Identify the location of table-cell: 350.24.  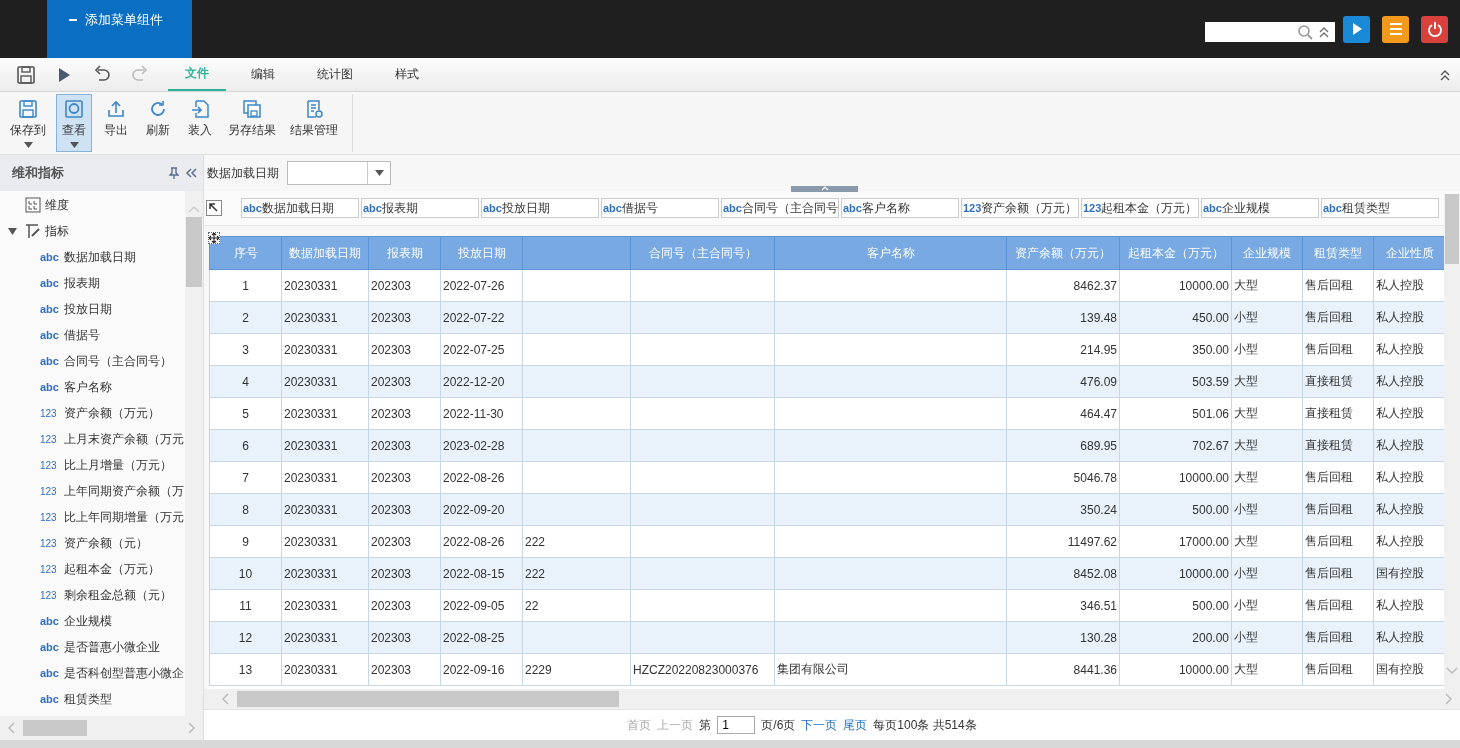
(1098, 509).